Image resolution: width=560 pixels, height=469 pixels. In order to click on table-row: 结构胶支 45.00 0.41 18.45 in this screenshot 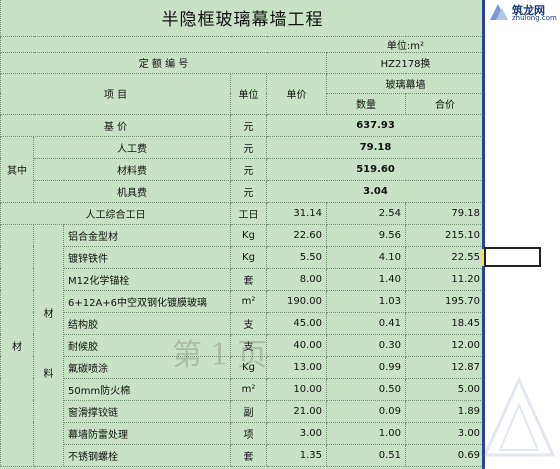, I will do `click(242, 323)`.